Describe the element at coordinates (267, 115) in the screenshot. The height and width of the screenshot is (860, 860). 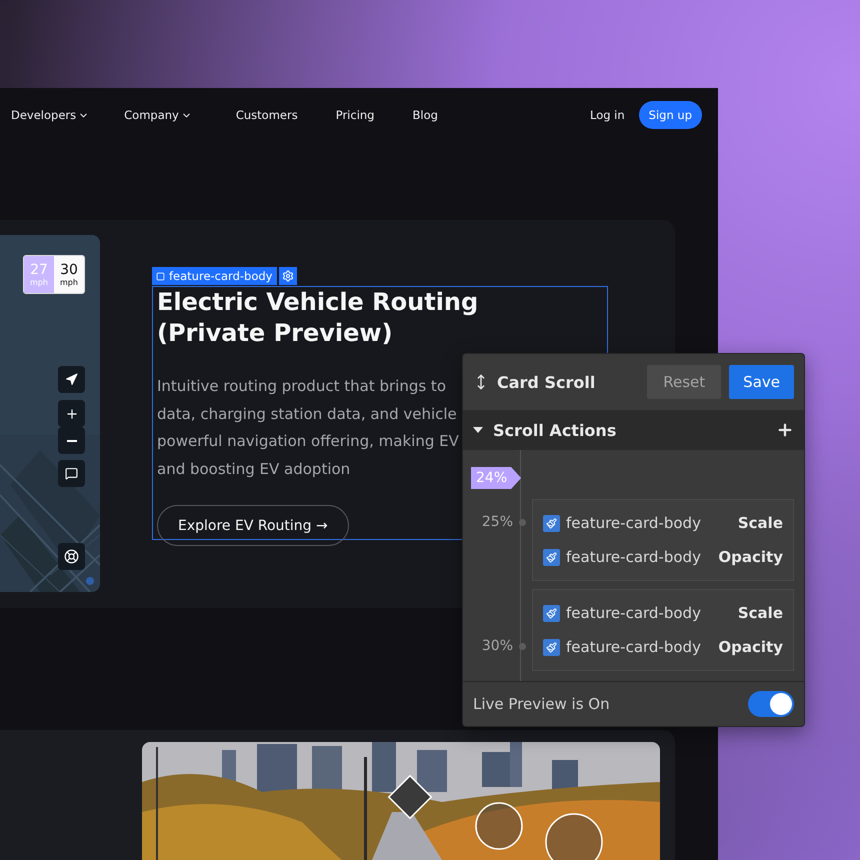
I see `nav-link: Customers` at that location.